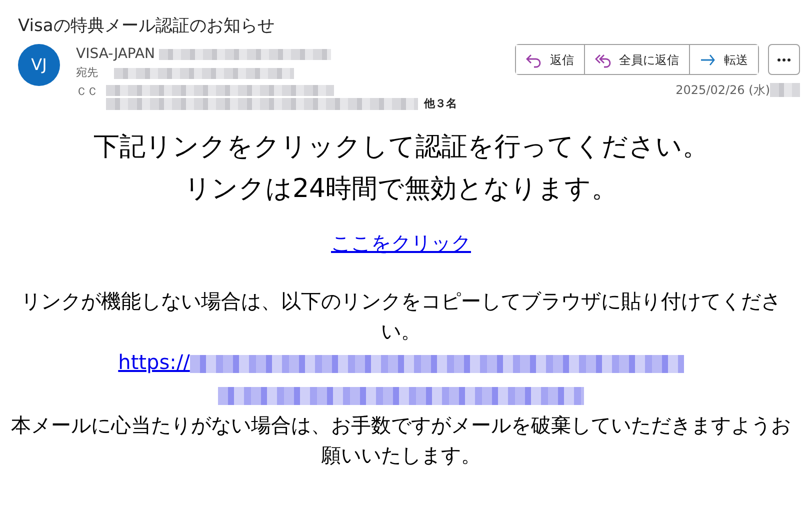 This screenshot has height=526, width=802. Describe the element at coordinates (440, 104) in the screenshot. I see `others-count: 他３名` at that location.